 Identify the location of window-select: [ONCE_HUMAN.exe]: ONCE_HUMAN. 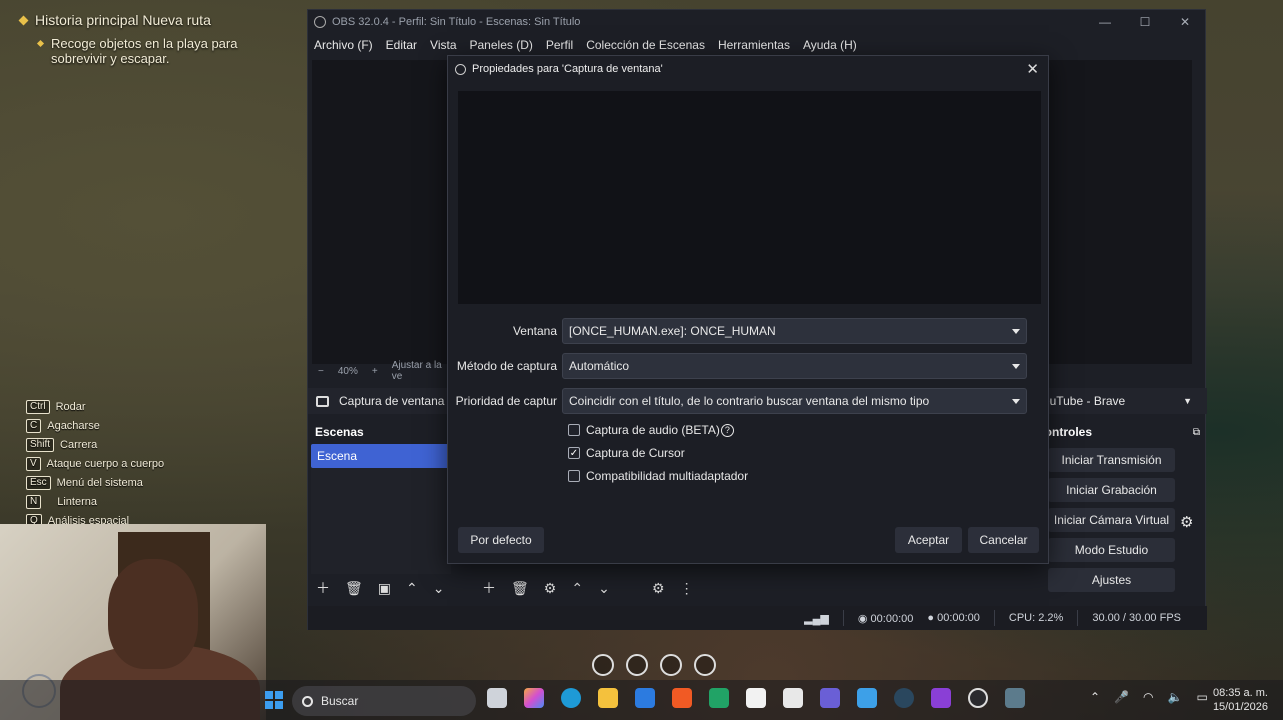
(794, 331).